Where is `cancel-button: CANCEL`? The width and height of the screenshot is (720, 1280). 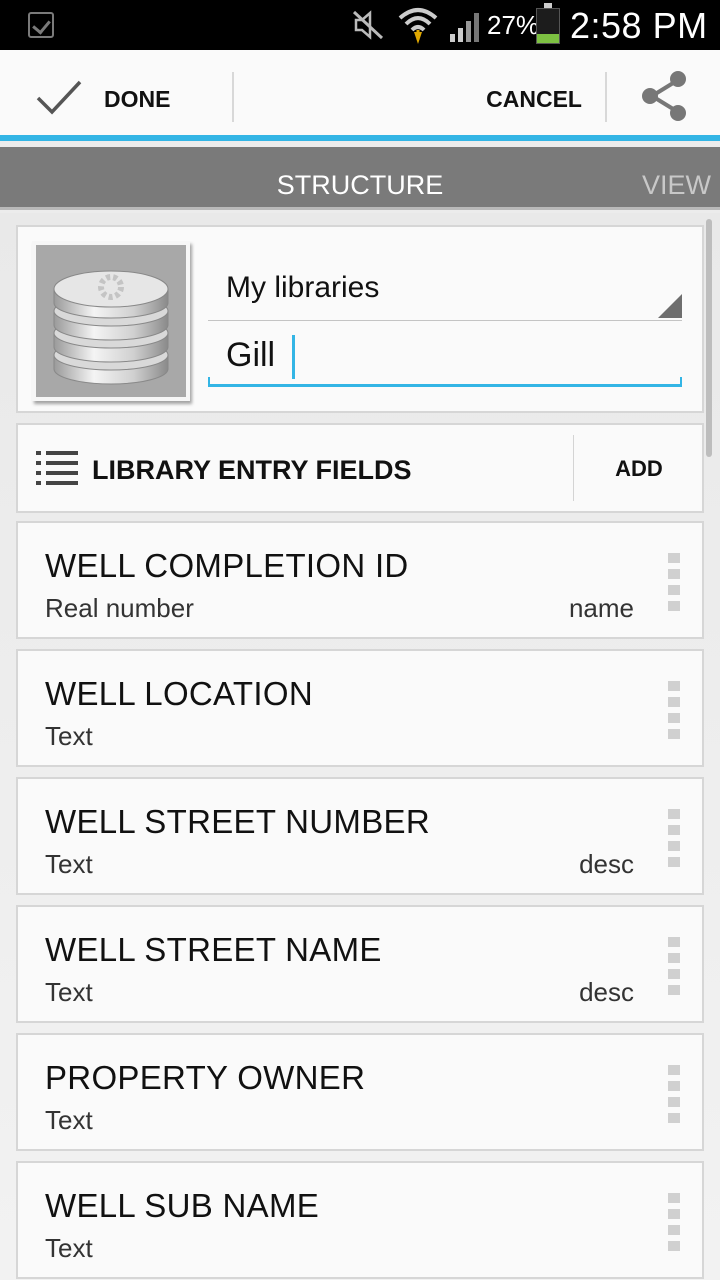 cancel-button: CANCEL is located at coordinates (537, 92).